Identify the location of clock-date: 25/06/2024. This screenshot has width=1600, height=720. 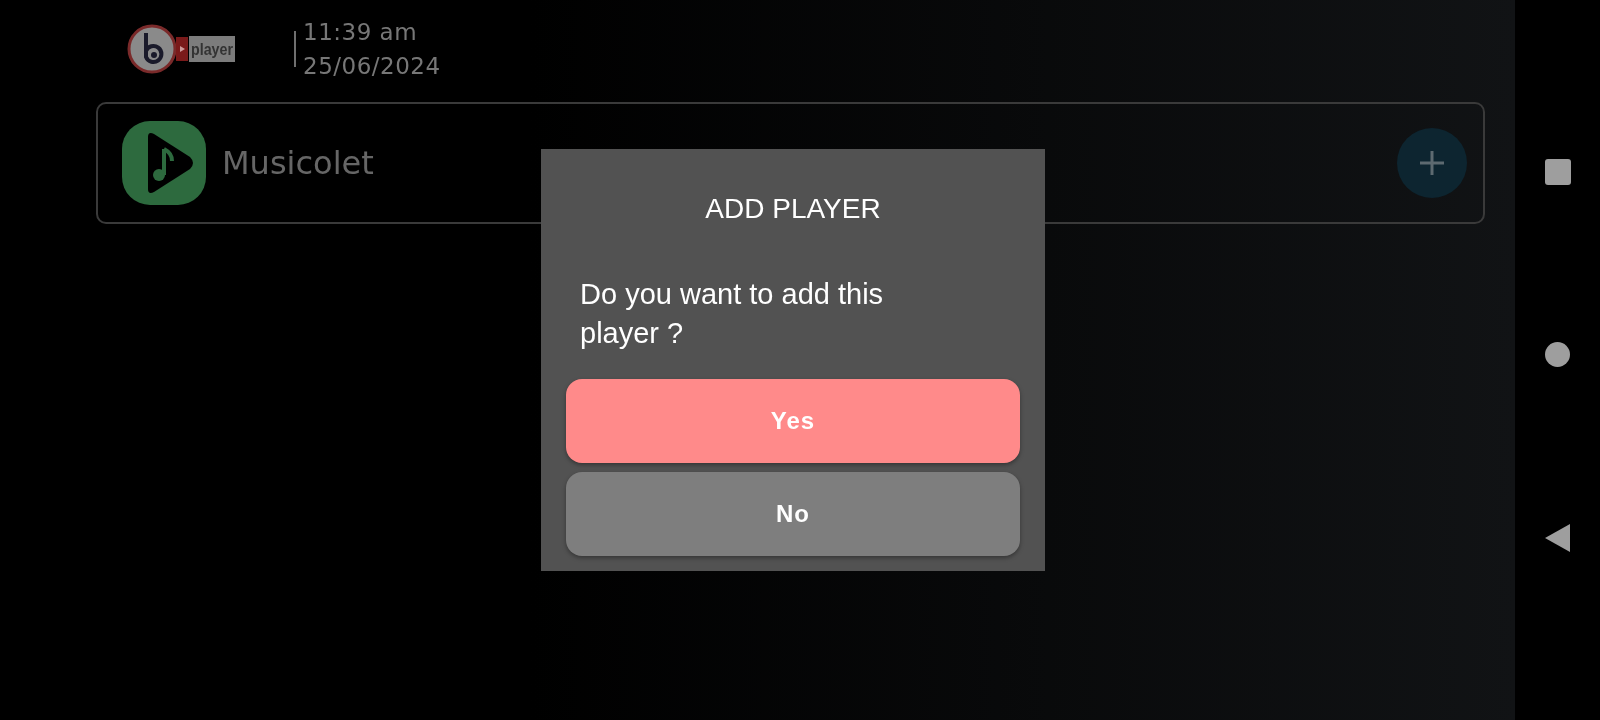
(372, 66).